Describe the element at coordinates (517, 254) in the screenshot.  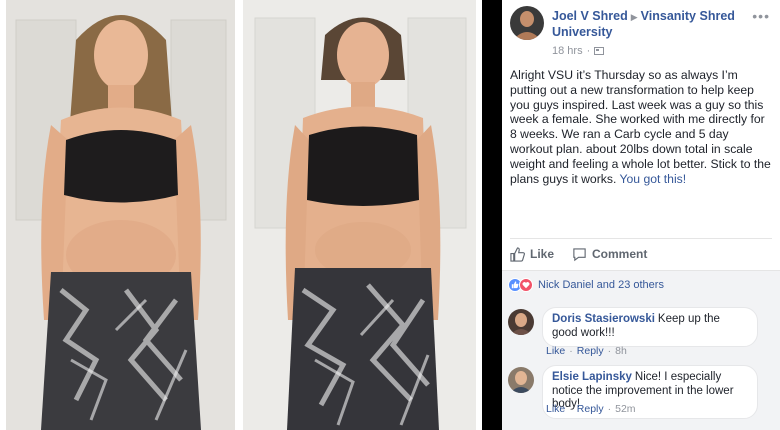
I see `thumbs-up-icon` at that location.